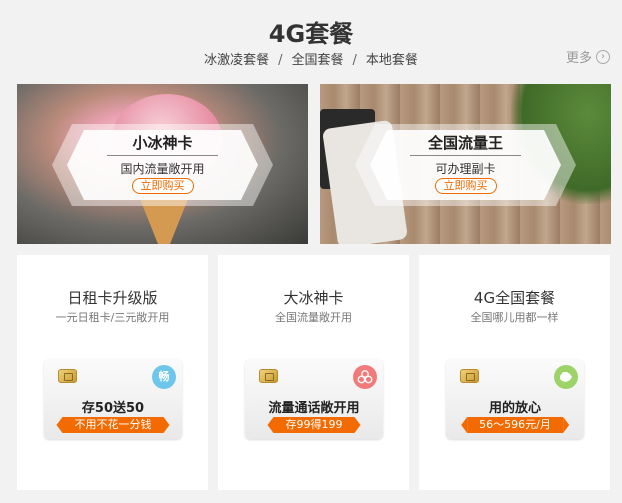 The height and width of the screenshot is (503, 622). I want to click on banner-label-panel: 小冰神卡 国内流量敞开用 立即购买, so click(162, 165).